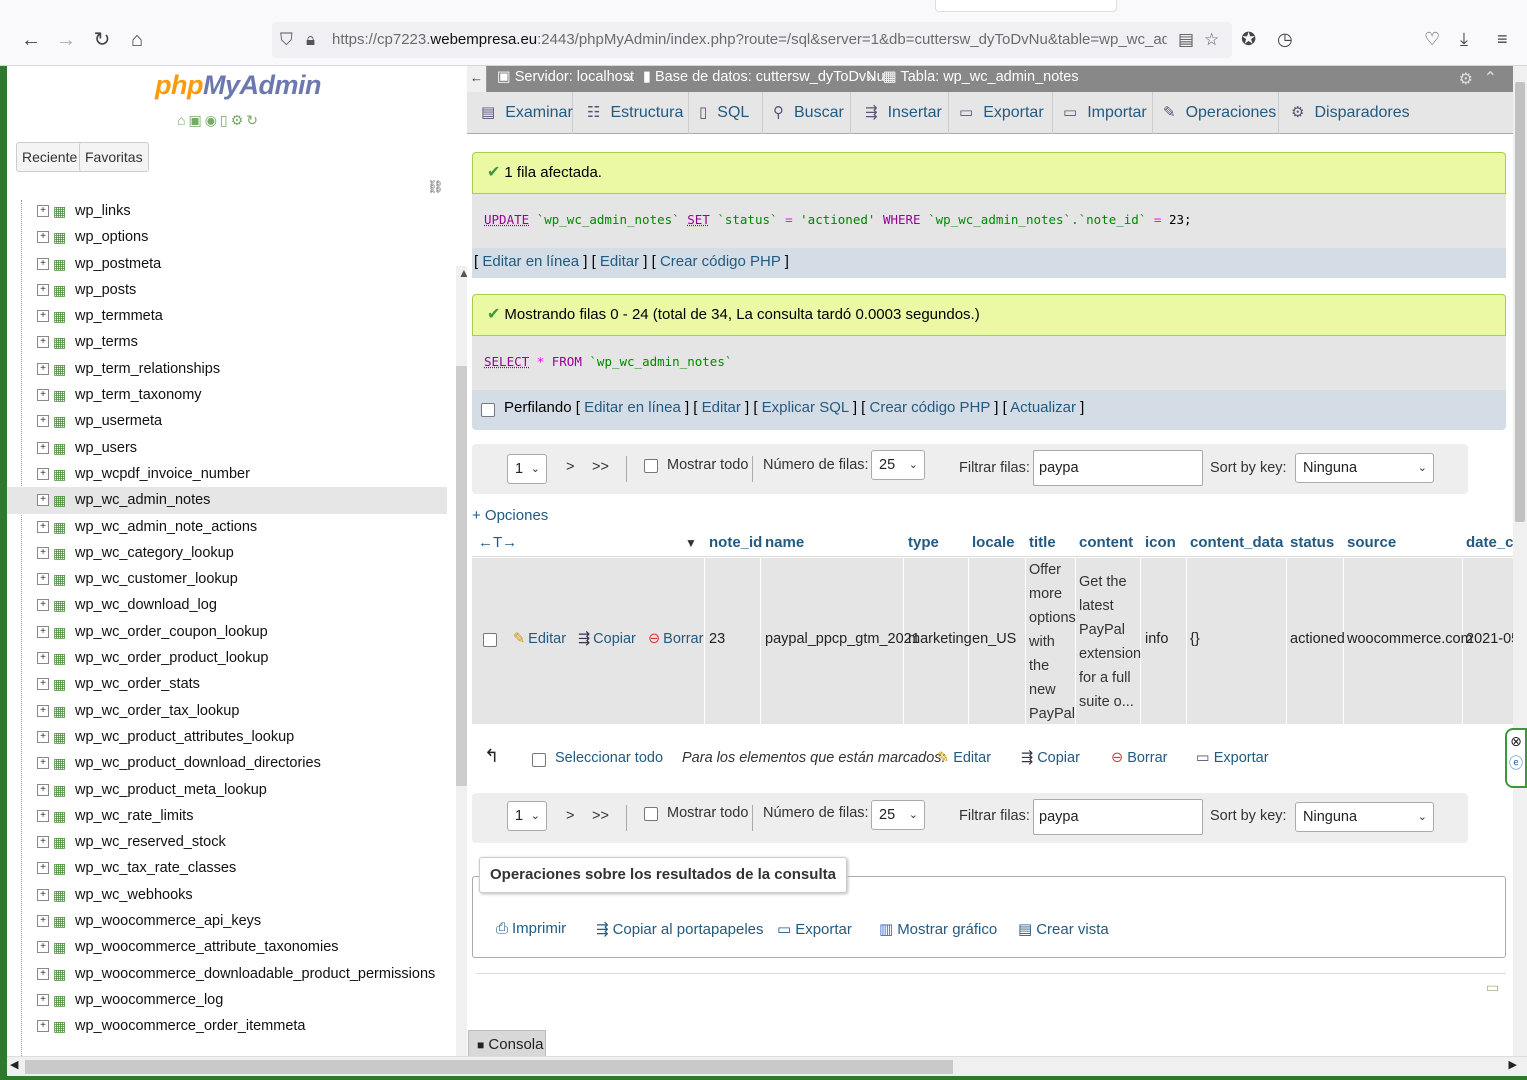 This screenshot has height=1080, width=1527. What do you see at coordinates (1371, 542) in the screenshot?
I see `column-header-source: source` at bounding box center [1371, 542].